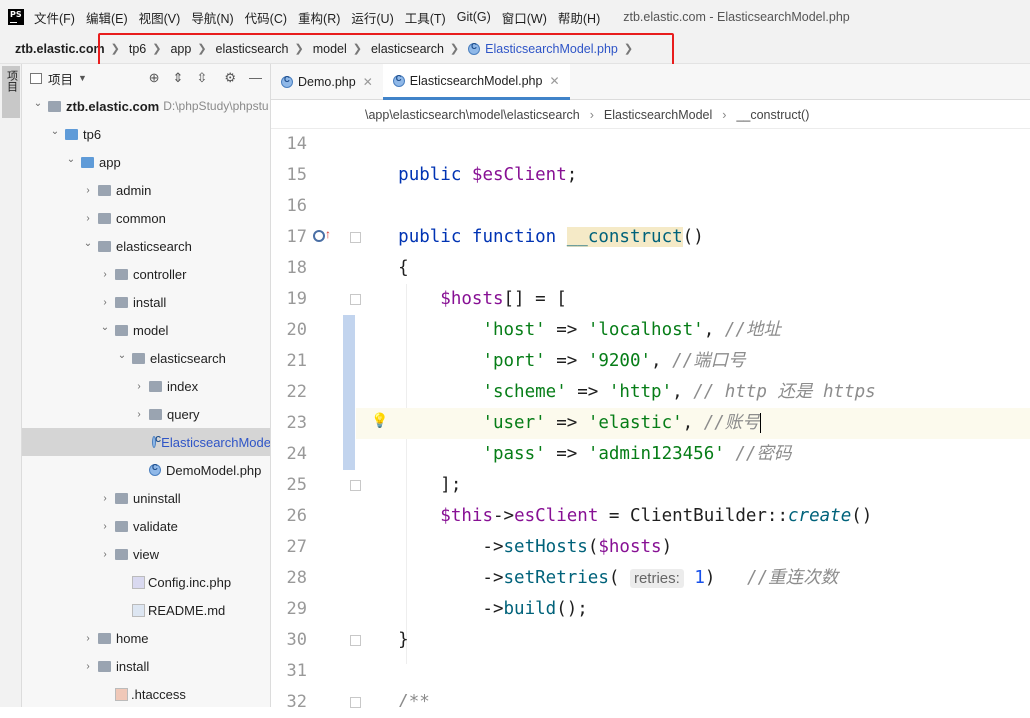 This screenshot has height=718, width=1030. I want to click on tree-item: › query, so click(146, 414).